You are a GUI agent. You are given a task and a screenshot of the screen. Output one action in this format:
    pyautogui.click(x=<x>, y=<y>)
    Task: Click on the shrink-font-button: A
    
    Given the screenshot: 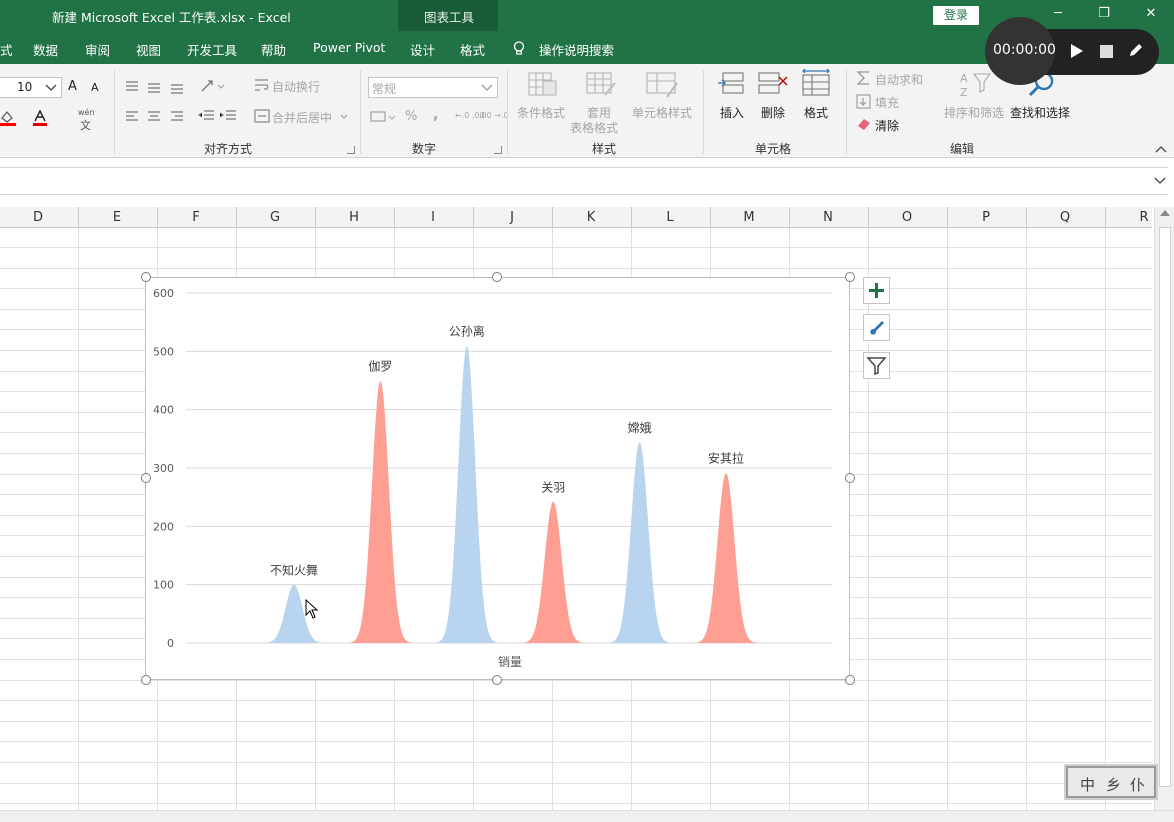 What is the action you would take?
    pyautogui.click(x=95, y=87)
    